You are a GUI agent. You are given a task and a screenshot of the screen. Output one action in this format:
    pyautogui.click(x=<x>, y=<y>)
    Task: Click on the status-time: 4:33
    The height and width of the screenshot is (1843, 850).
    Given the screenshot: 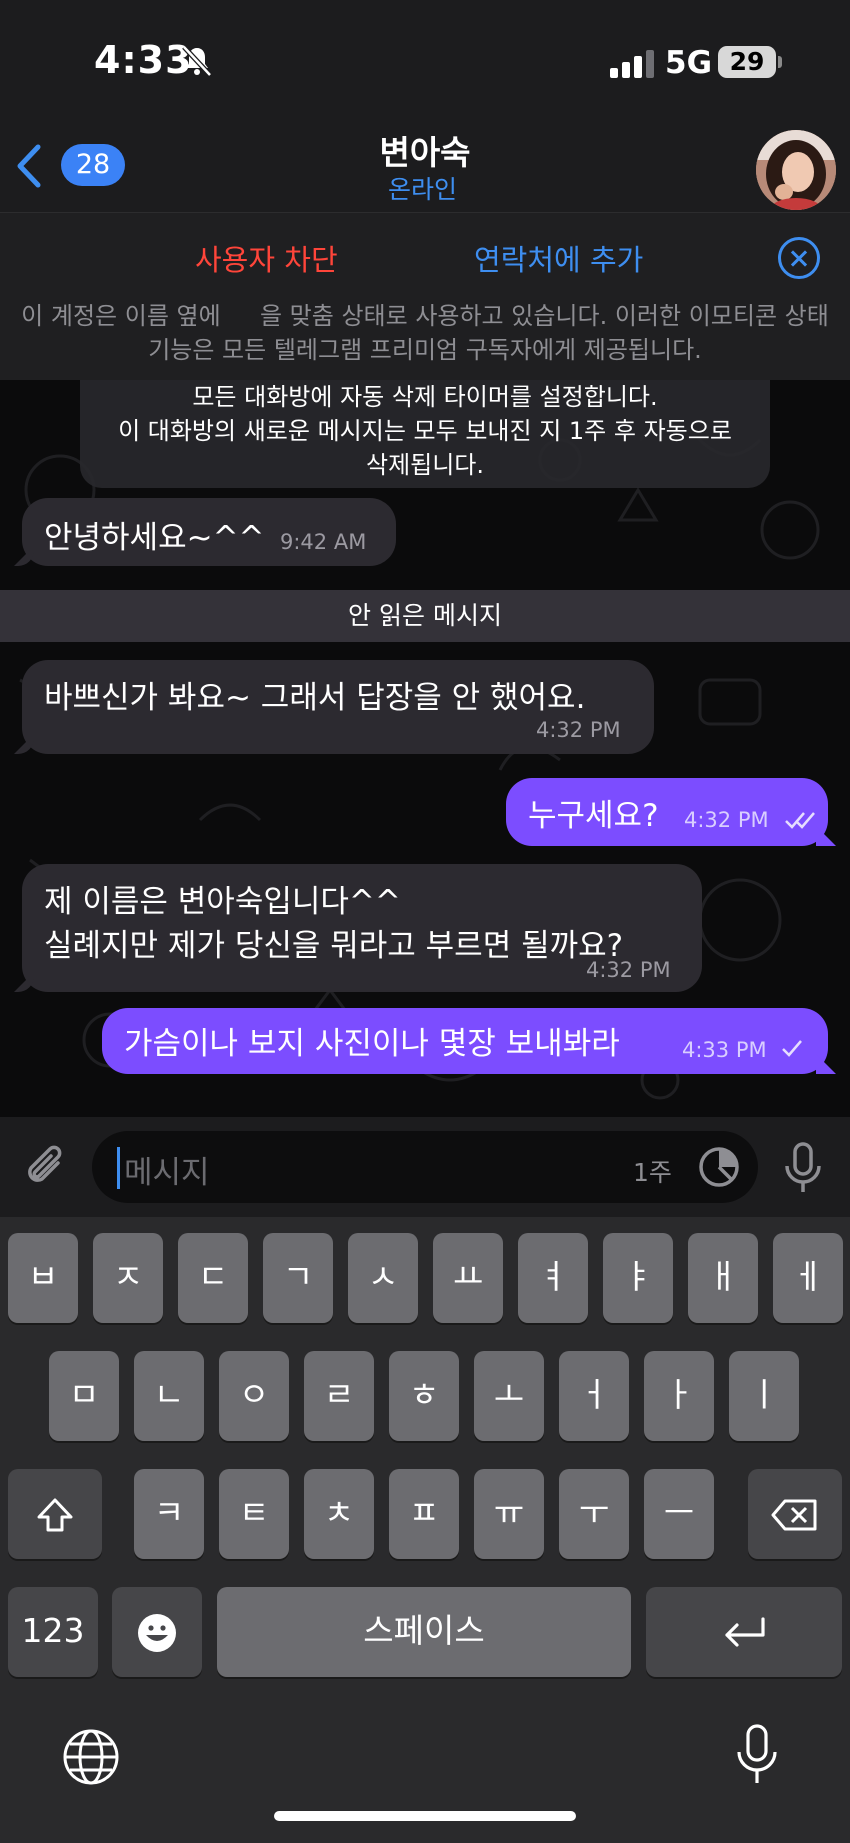 What is the action you would take?
    pyautogui.click(x=143, y=60)
    